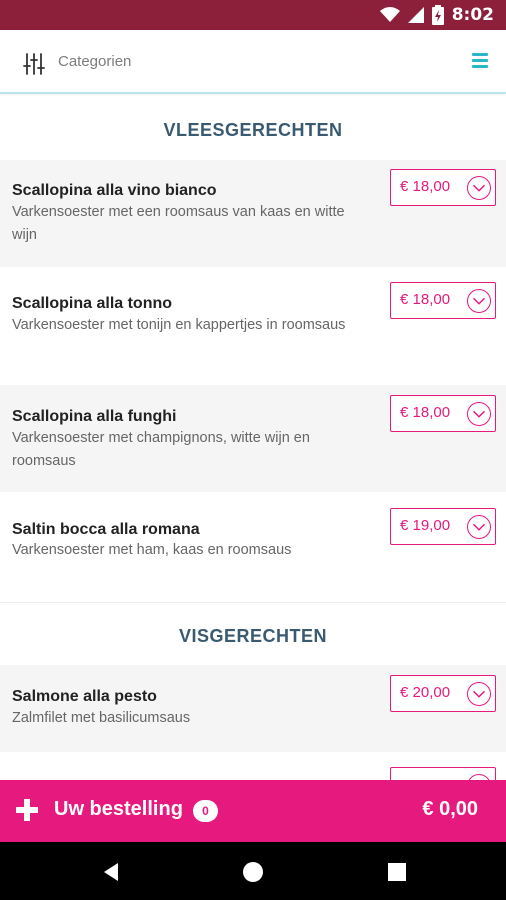 This screenshot has width=506, height=900. What do you see at coordinates (27, 810) in the screenshot?
I see `plus-icon` at bounding box center [27, 810].